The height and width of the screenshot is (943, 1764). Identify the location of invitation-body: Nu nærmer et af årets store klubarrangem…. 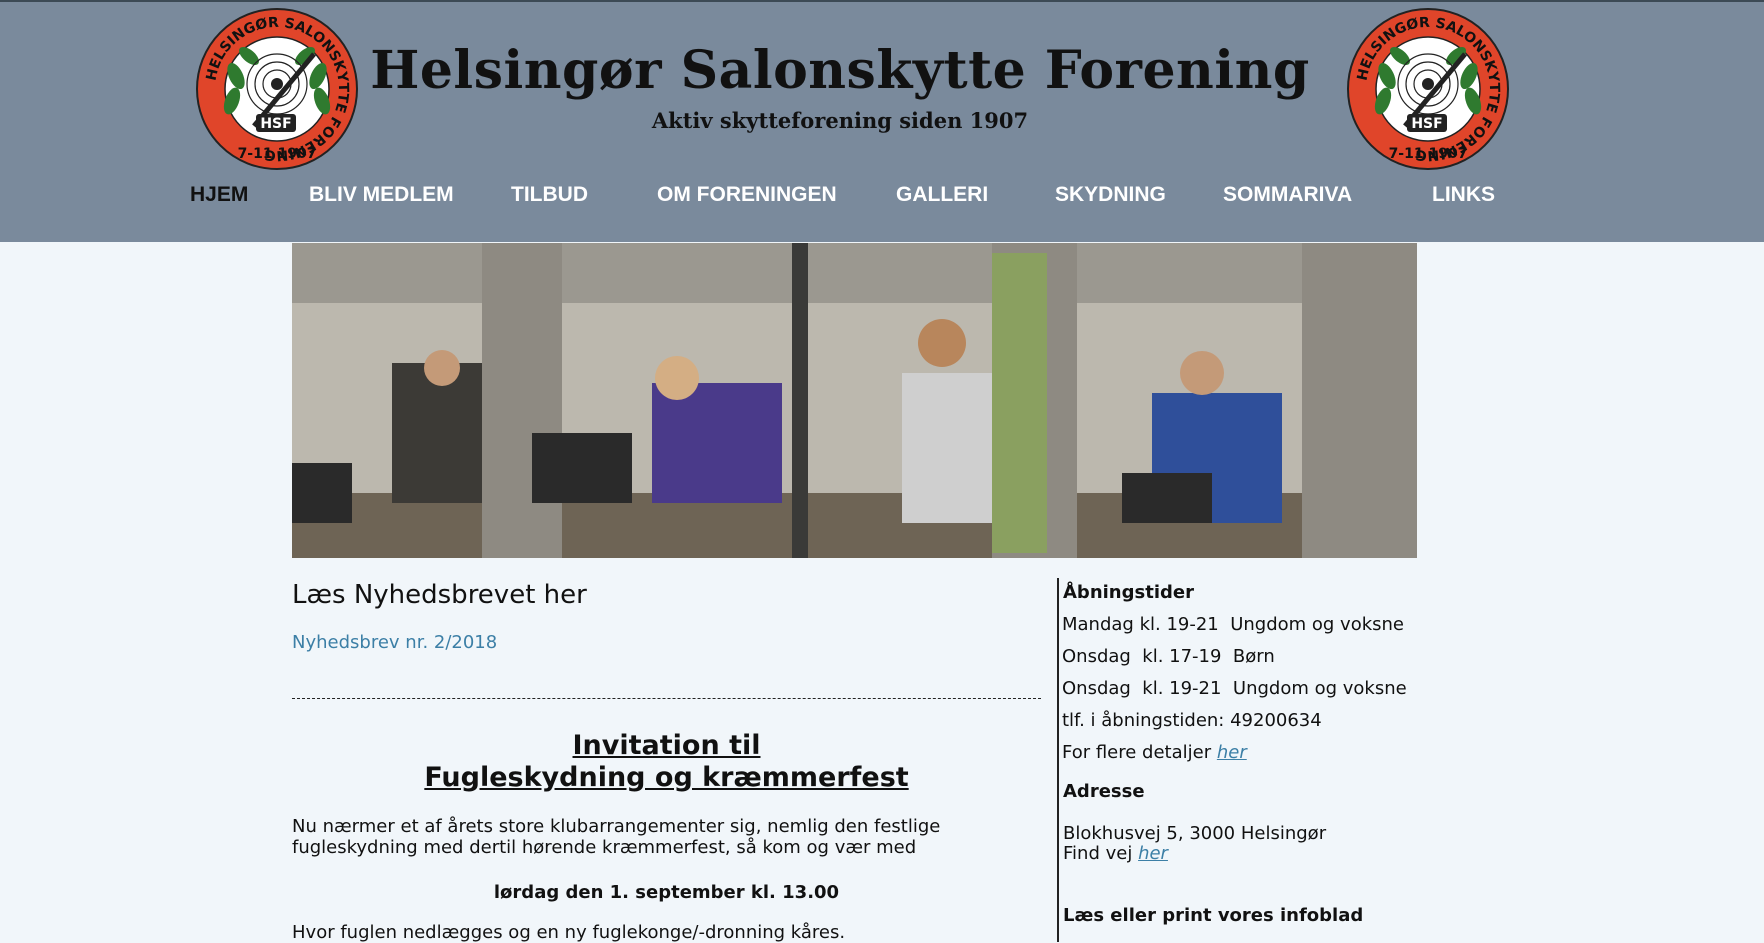
(616, 837).